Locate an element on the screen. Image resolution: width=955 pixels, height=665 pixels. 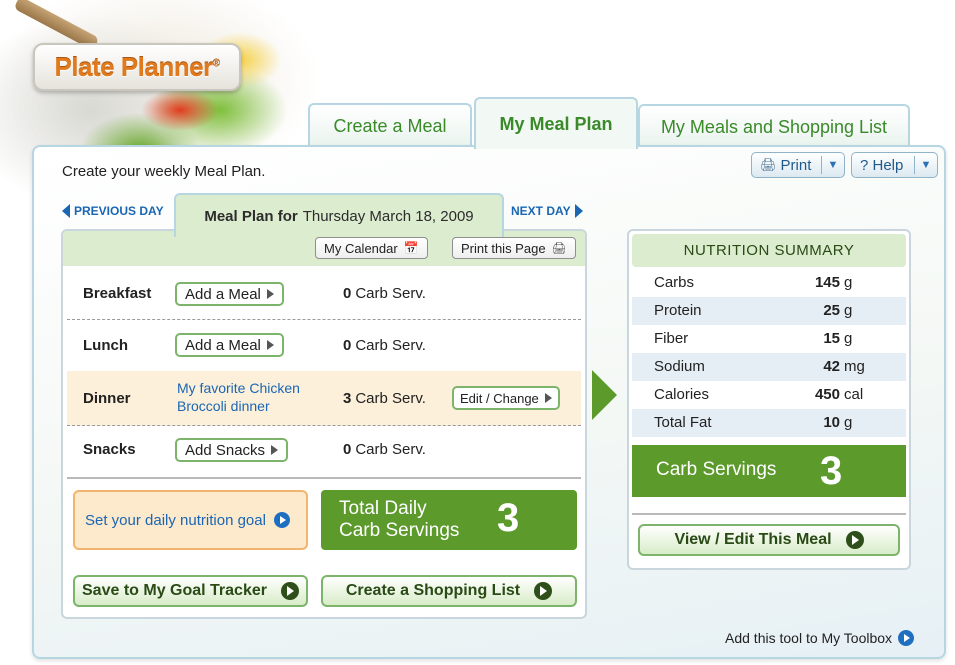
tab-label: Create a Meal is located at coordinates (390, 125).